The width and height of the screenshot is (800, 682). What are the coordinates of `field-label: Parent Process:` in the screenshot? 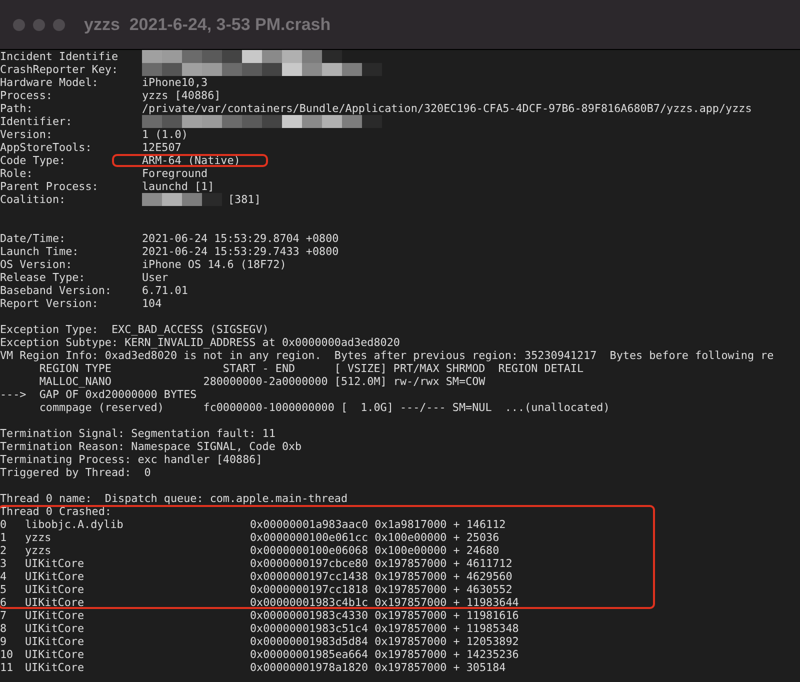 It's located at (50, 186).